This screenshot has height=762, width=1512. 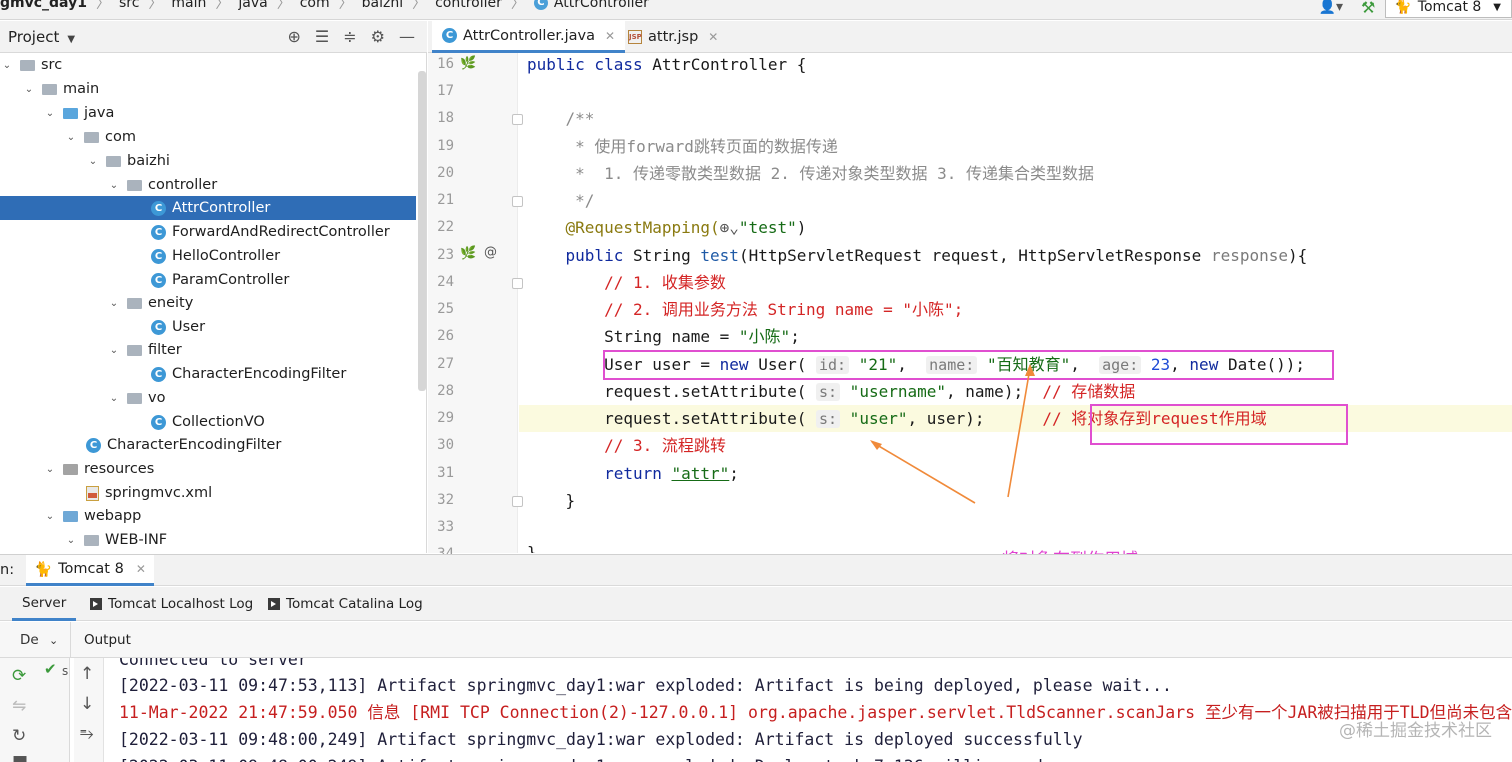 What do you see at coordinates (208, 445) in the screenshot?
I see `tree-item-characterencodingfilter-root: C CharacterEncodingFilter` at bounding box center [208, 445].